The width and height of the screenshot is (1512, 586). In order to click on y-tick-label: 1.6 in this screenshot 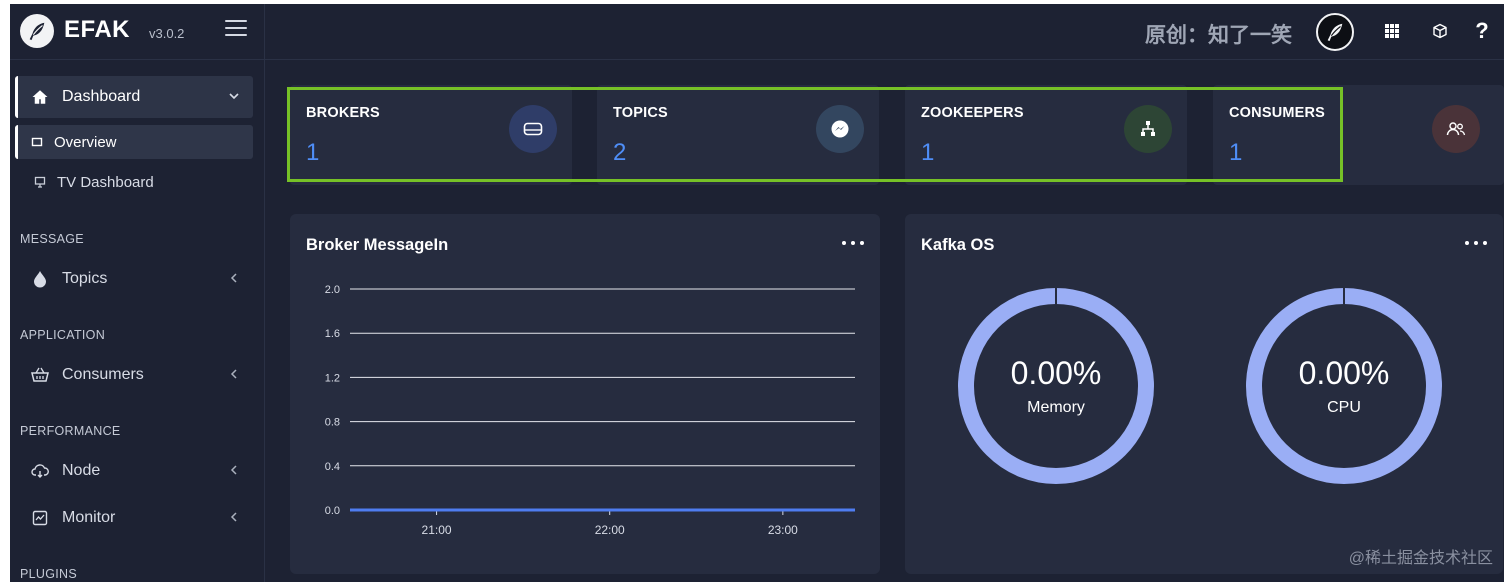, I will do `click(332, 334)`.